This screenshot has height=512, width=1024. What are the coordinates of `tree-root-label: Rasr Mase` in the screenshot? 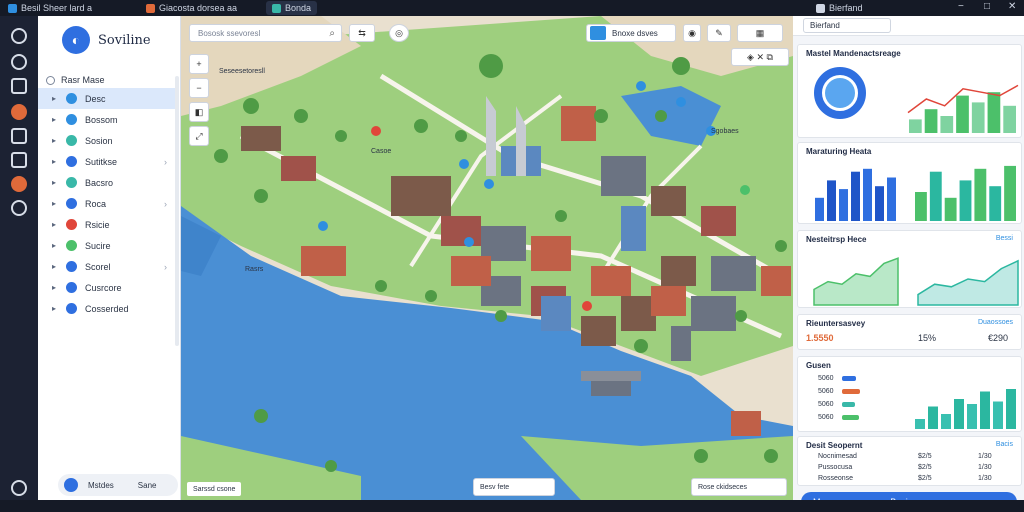 It's located at (83, 80).